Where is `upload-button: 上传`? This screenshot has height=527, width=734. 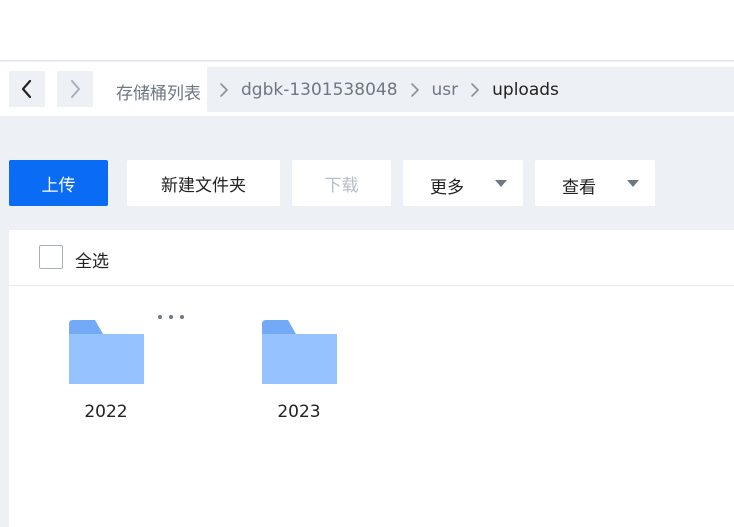 upload-button: 上传 is located at coordinates (58, 183).